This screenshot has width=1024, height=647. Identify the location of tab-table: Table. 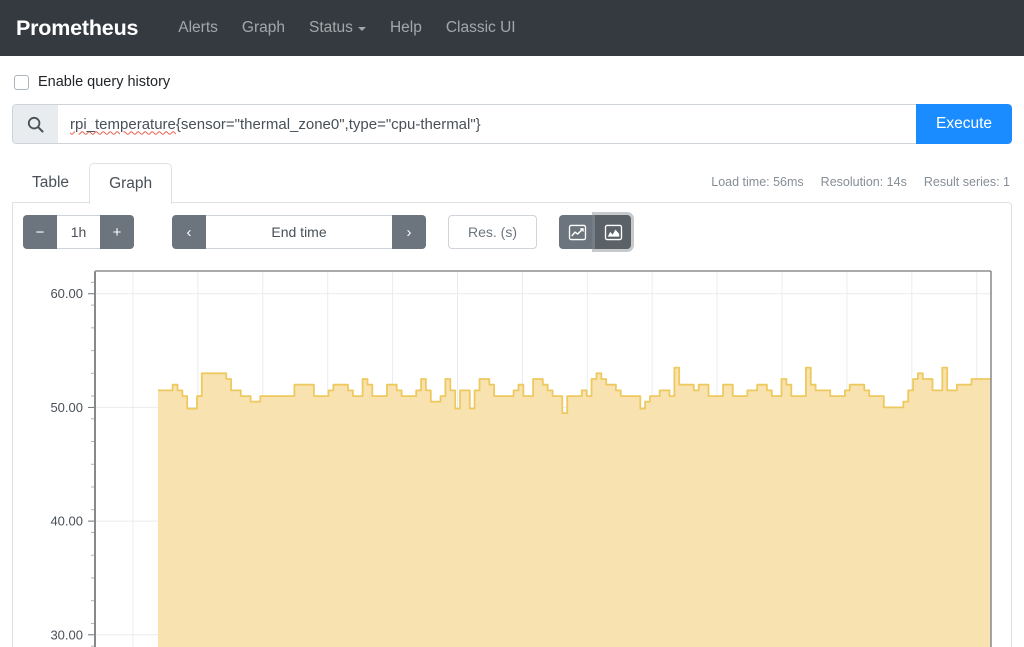
(50, 182).